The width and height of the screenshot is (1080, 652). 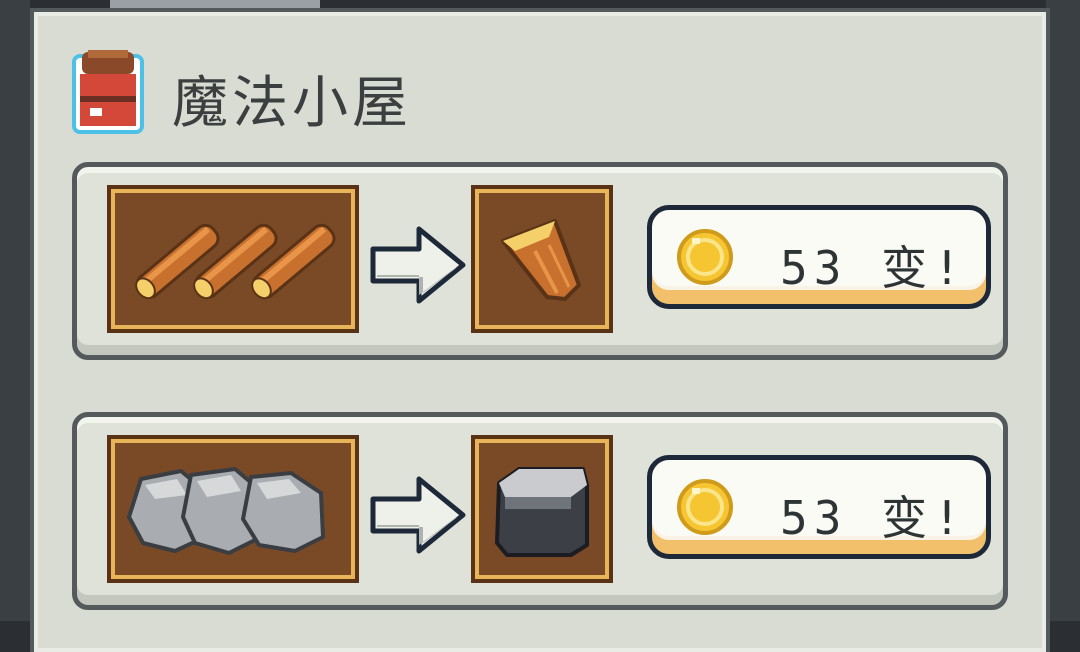 I want to click on background-right, so click(x=1063, y=310).